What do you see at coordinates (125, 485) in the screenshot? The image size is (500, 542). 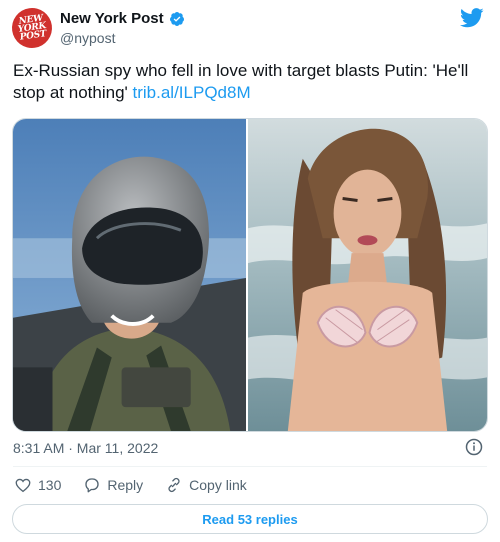 I see `reply-label: Reply` at bounding box center [125, 485].